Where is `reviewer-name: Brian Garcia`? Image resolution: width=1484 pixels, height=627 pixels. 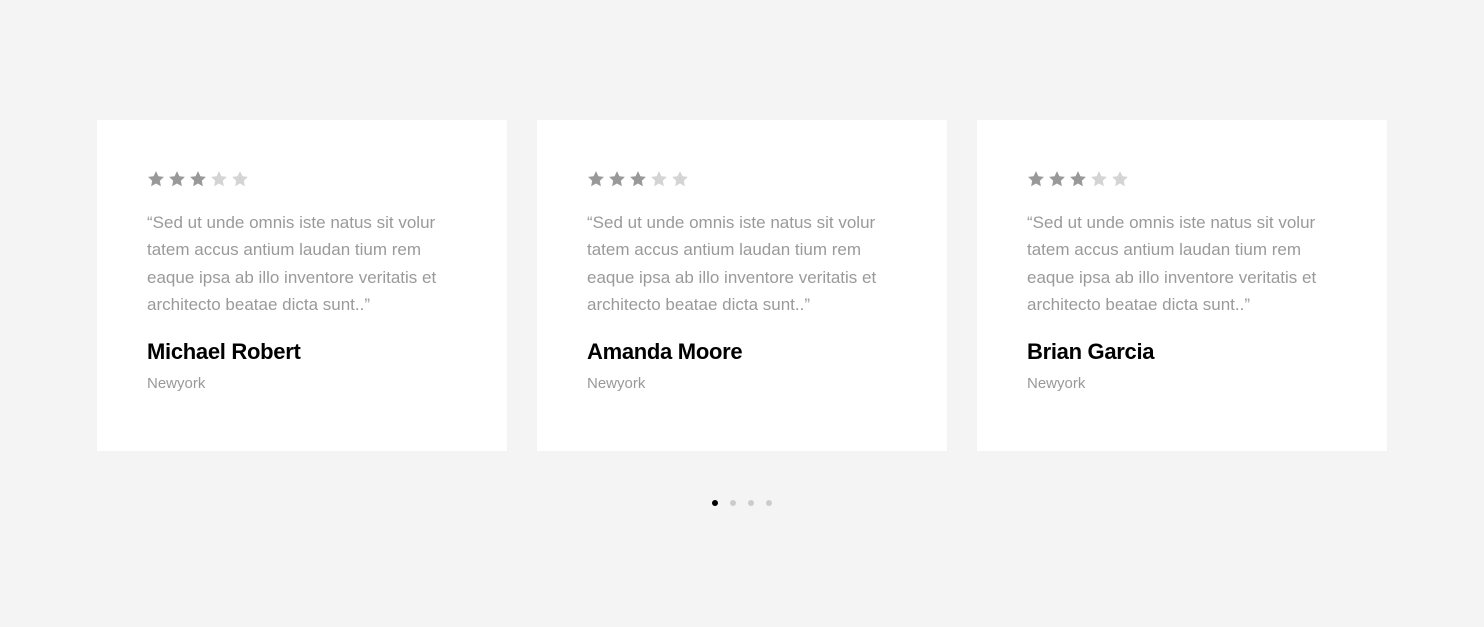
reviewer-name: Brian Garcia is located at coordinates (1091, 352).